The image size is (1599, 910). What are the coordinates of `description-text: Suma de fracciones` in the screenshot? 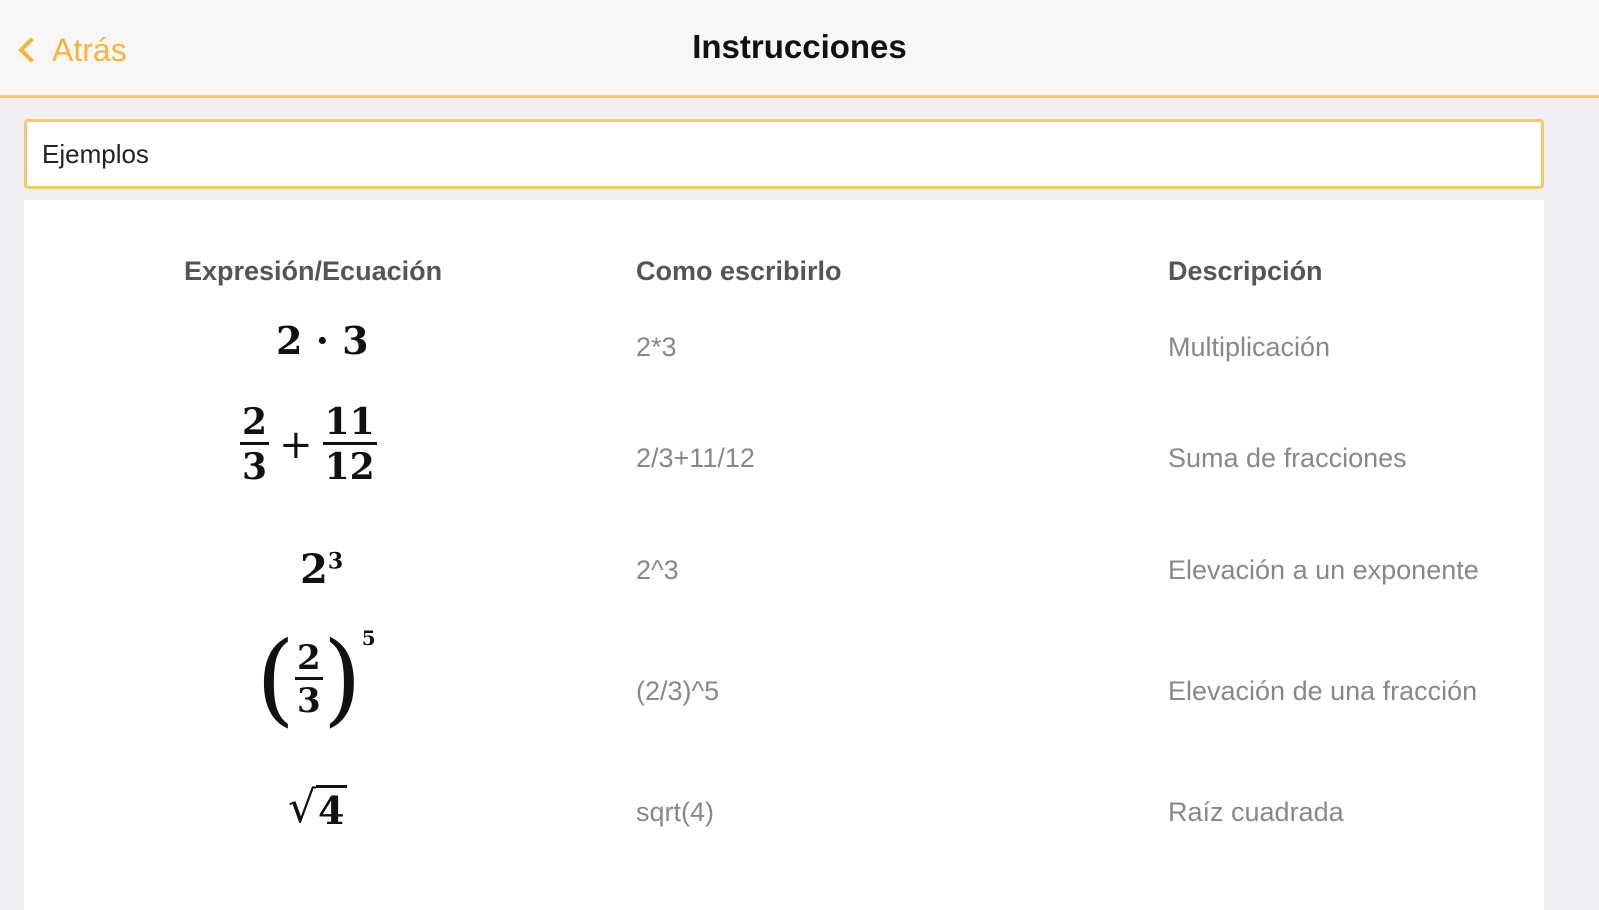 It's located at (1287, 458).